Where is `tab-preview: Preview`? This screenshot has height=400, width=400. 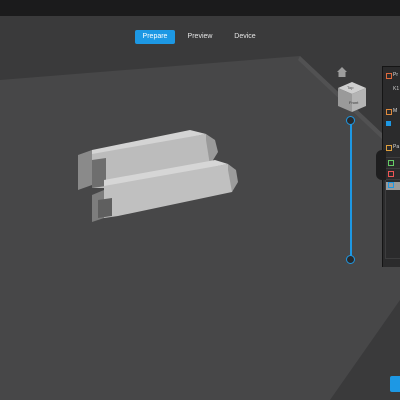 tab-preview: Preview is located at coordinates (200, 37).